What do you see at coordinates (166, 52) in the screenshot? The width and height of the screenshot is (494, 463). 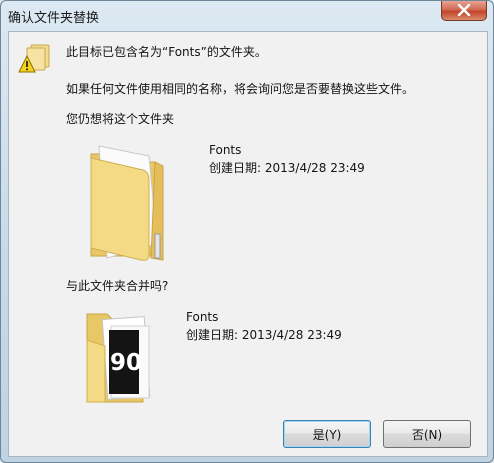 I see `message-line-1: 此目标已包含名为“Fonts”的文件夹。` at bounding box center [166, 52].